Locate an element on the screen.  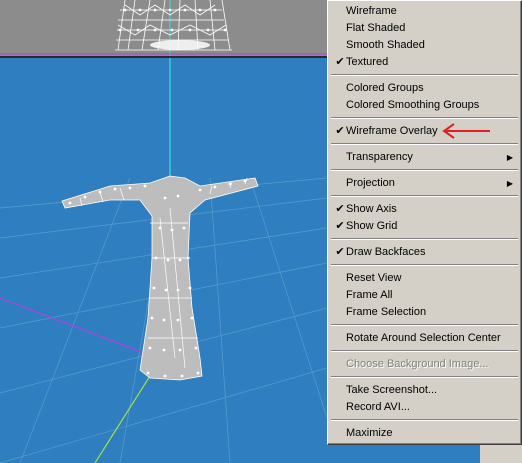
menu-item-show-grid: ✔ Show Grid is located at coordinates (424, 226).